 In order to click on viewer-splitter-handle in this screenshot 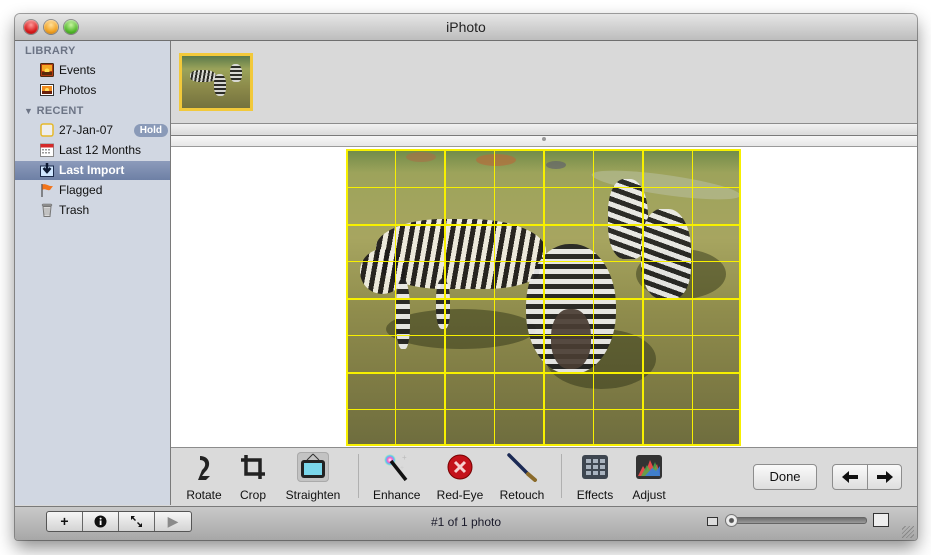, I will do `click(544, 141)`.